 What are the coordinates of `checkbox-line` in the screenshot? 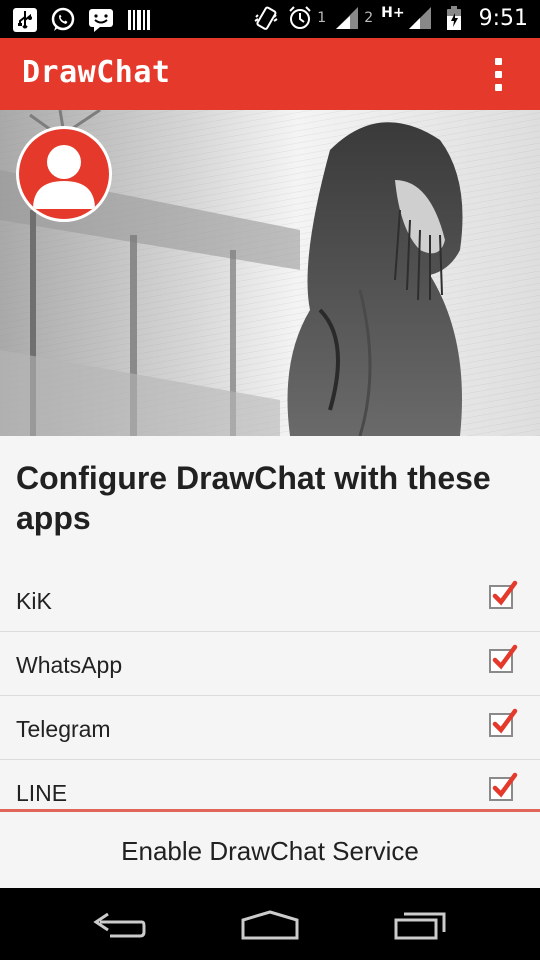 It's located at (503, 787).